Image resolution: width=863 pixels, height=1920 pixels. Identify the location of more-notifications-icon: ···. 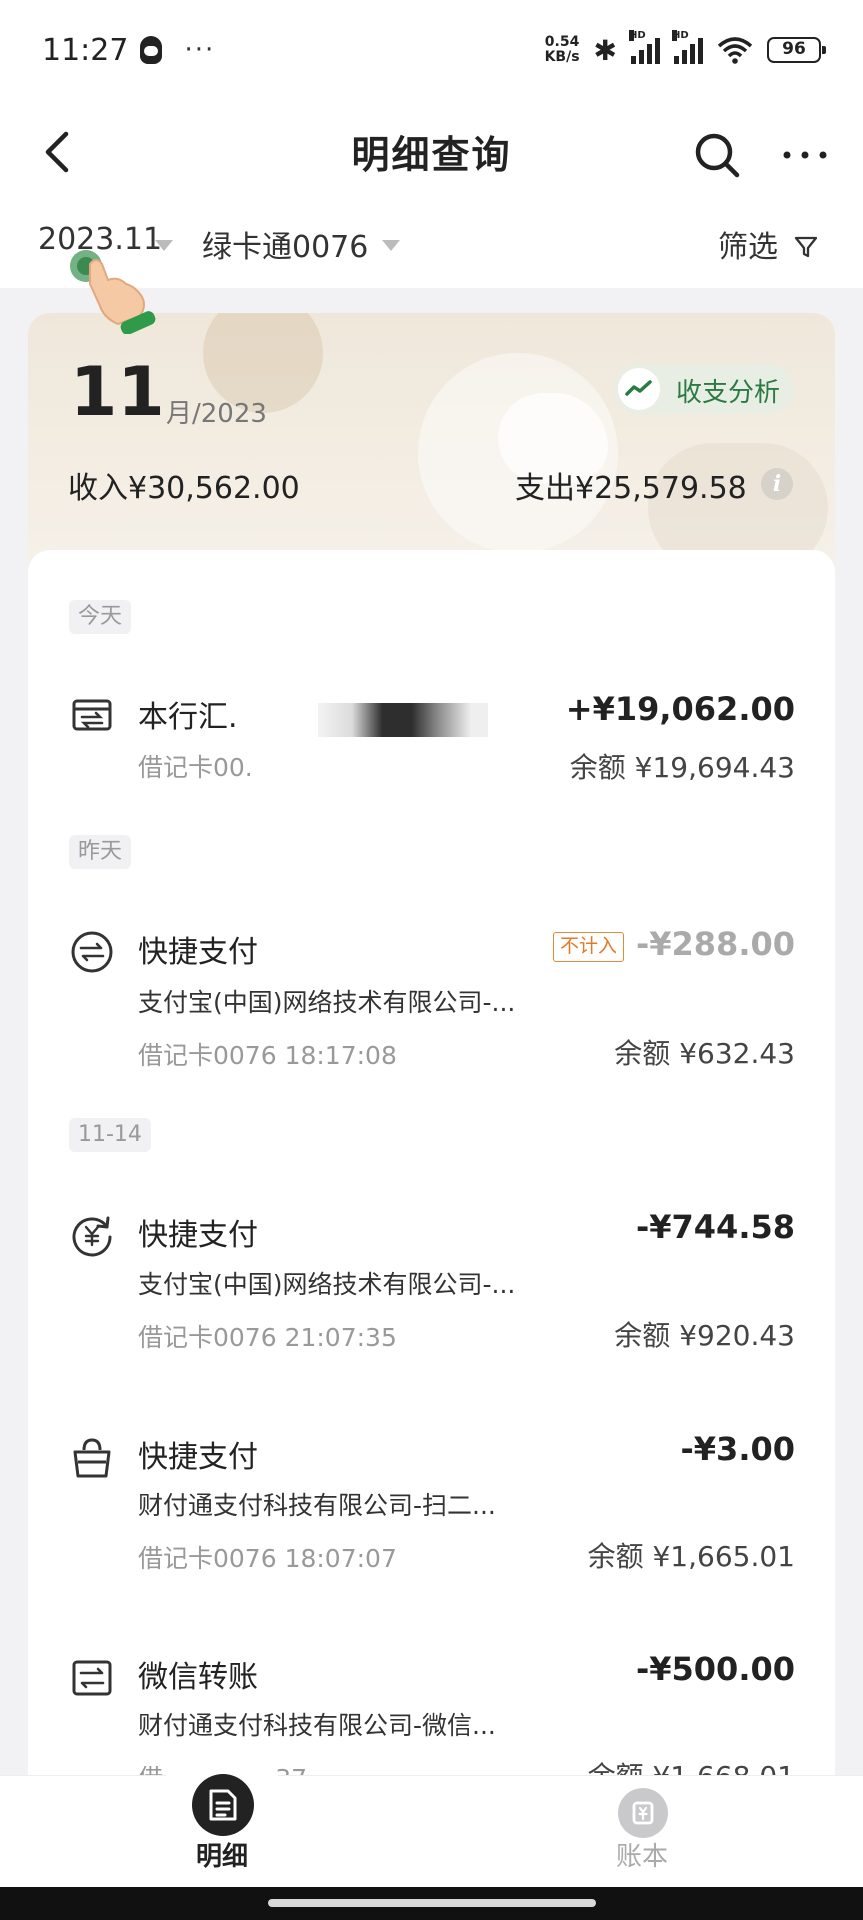
(200, 50).